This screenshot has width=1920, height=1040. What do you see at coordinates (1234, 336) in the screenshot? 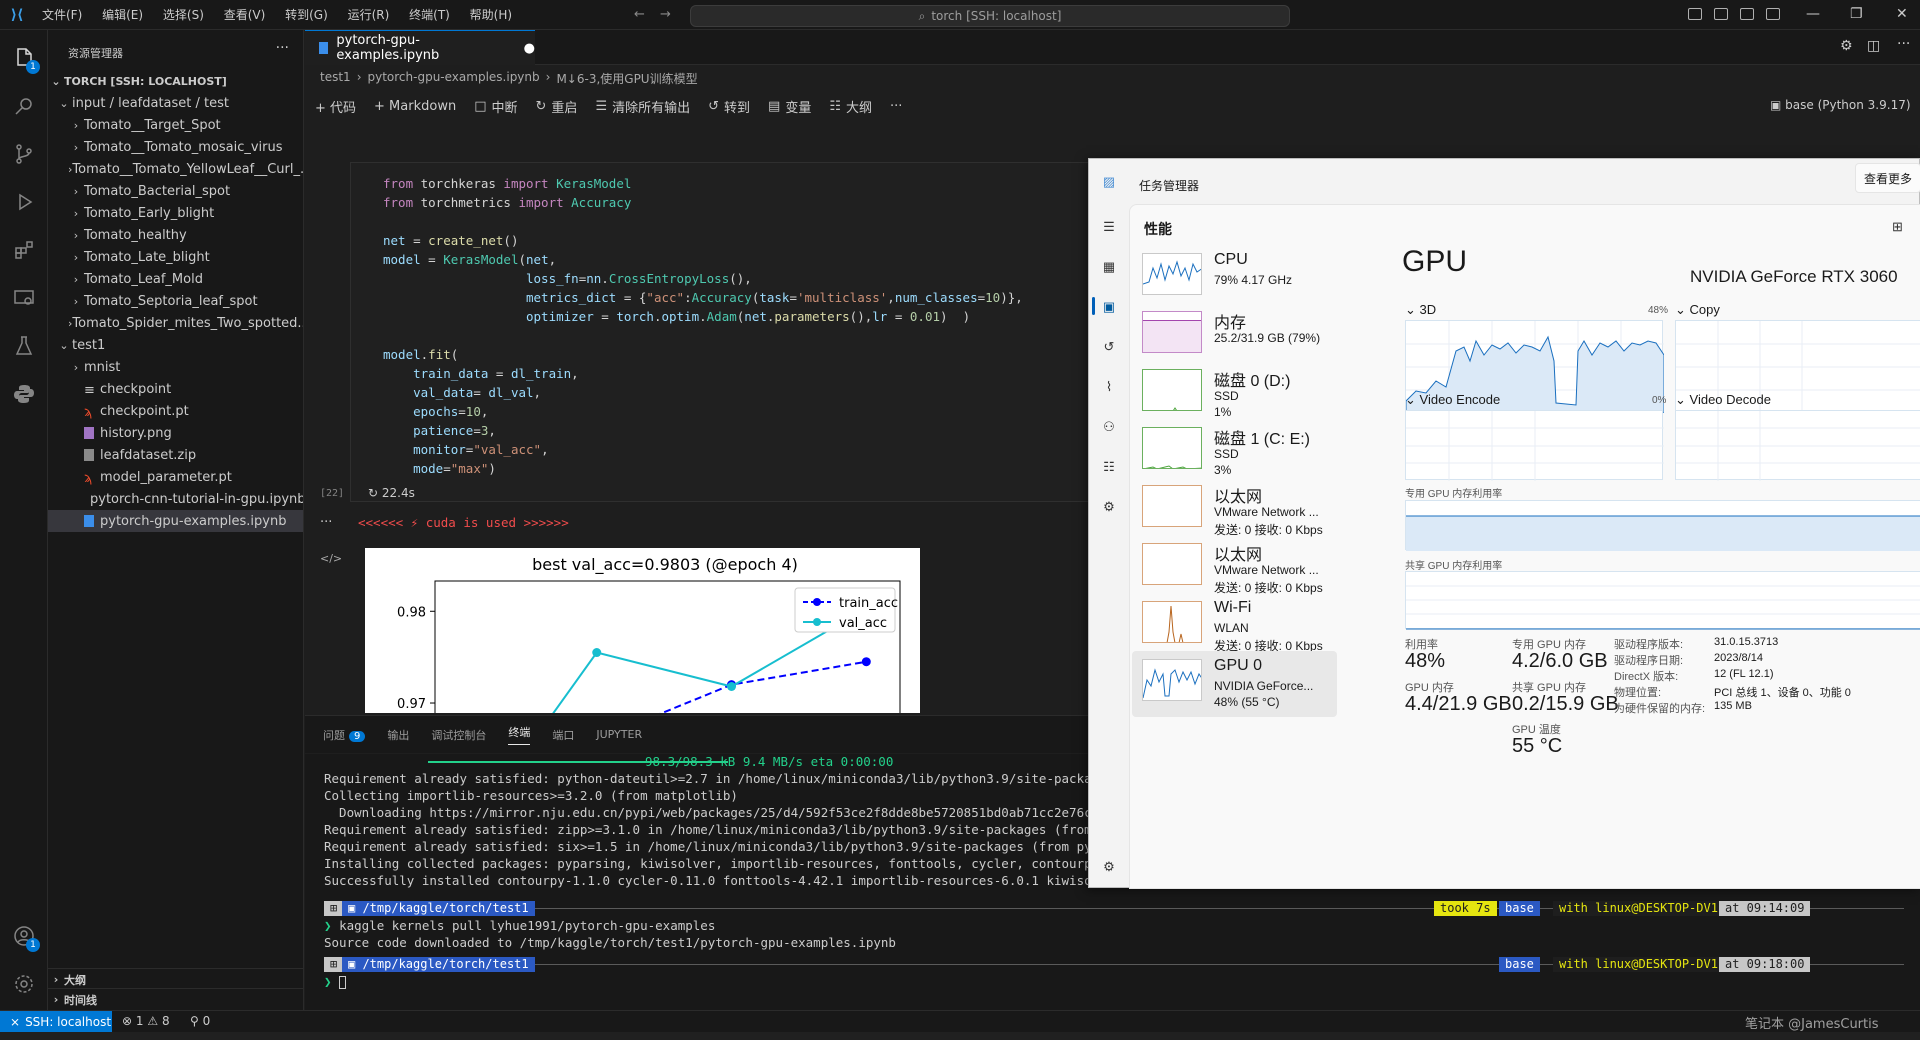
I see `device-memory: 内存 25.2/31.9 GB (79%)` at bounding box center [1234, 336].